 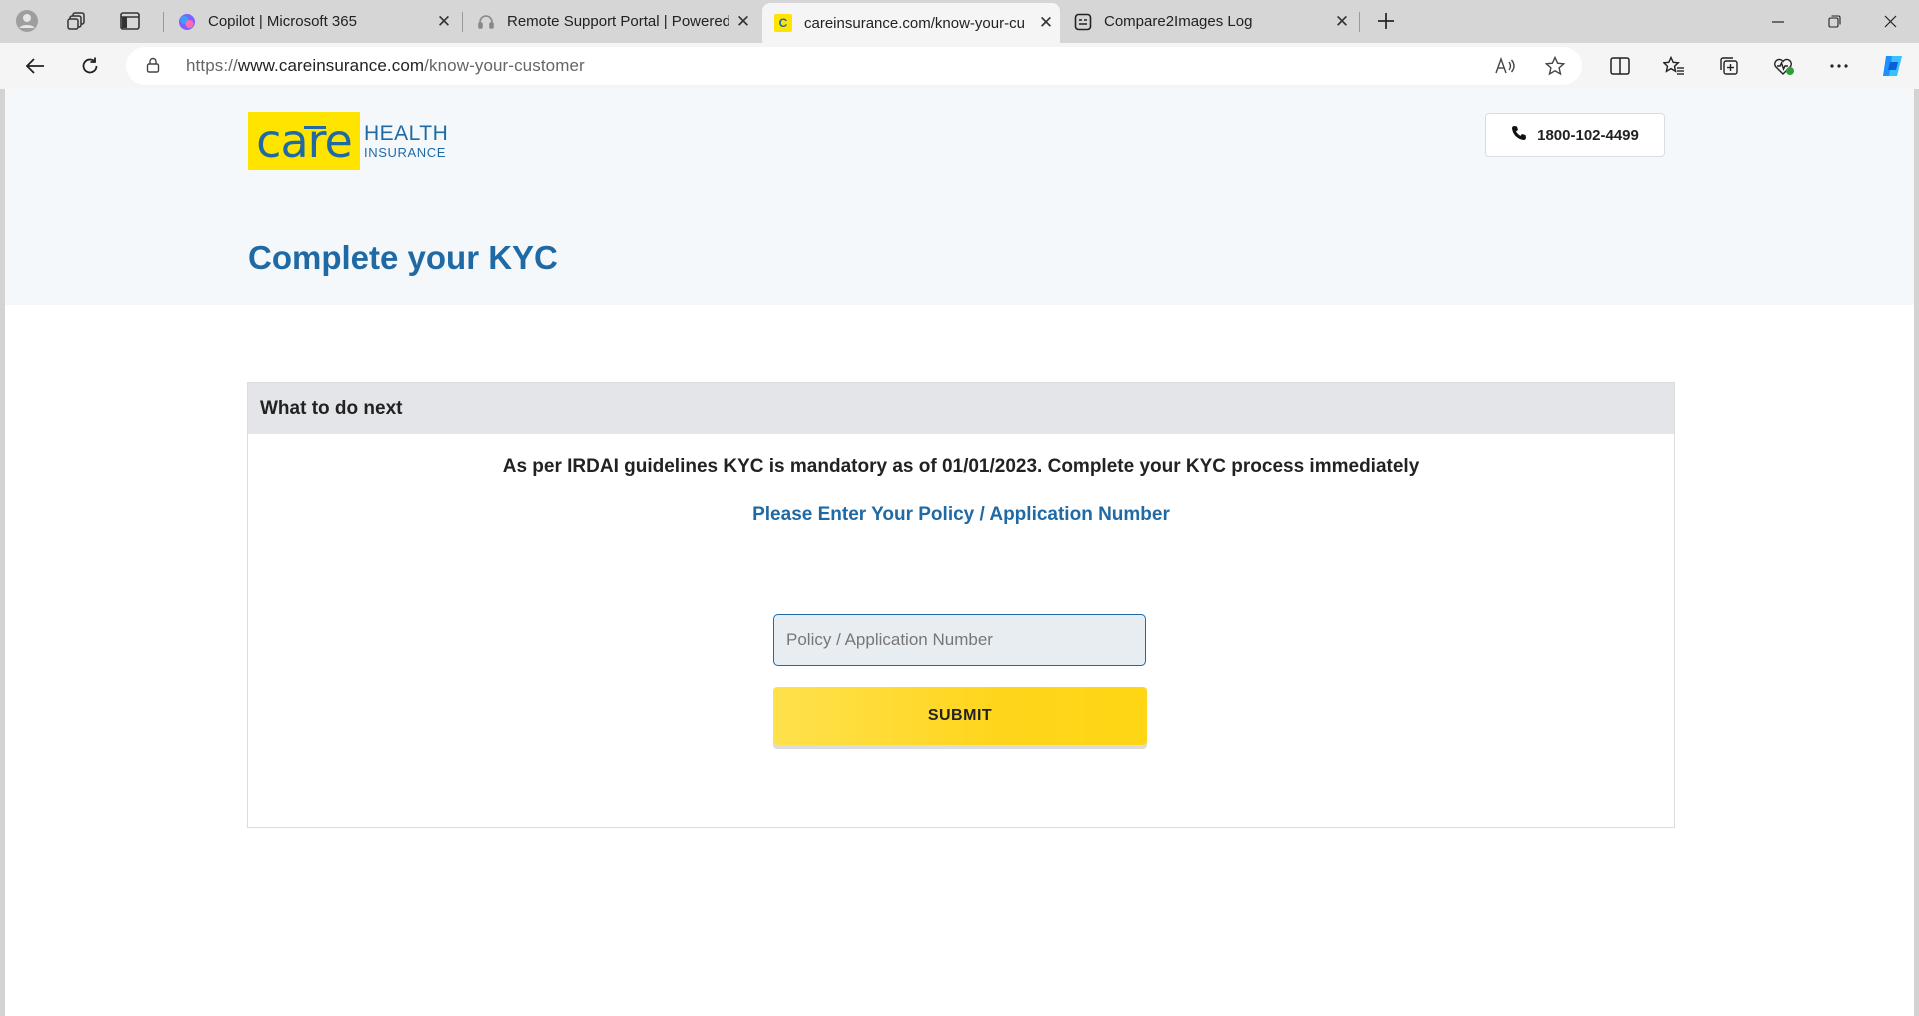 I want to click on tab-careinsurance: C careinsurance.com/know-your-cu ✕, so click(x=911, y=23).